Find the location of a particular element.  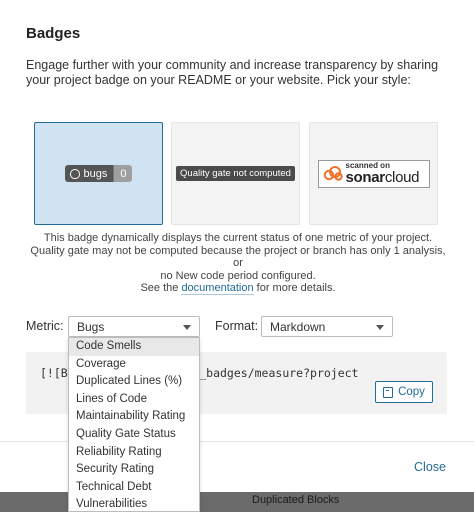

badge-option-scanned-on: scanned on sonarcloud is located at coordinates (373, 173).